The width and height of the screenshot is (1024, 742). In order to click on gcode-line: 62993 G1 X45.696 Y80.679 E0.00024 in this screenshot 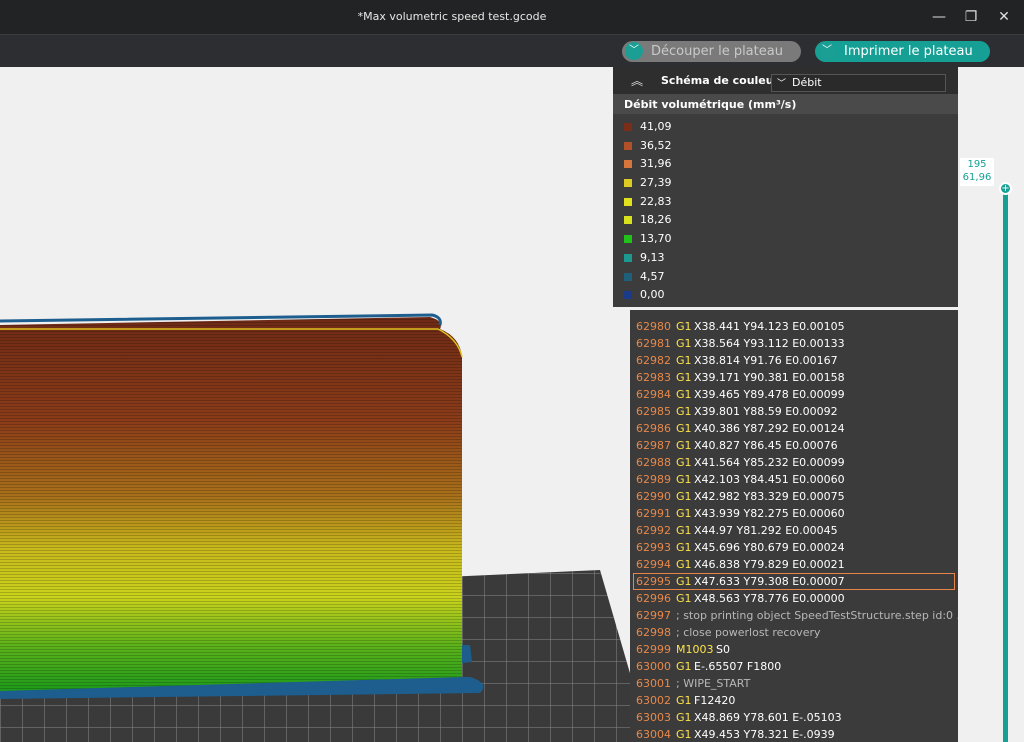, I will do `click(794, 547)`.